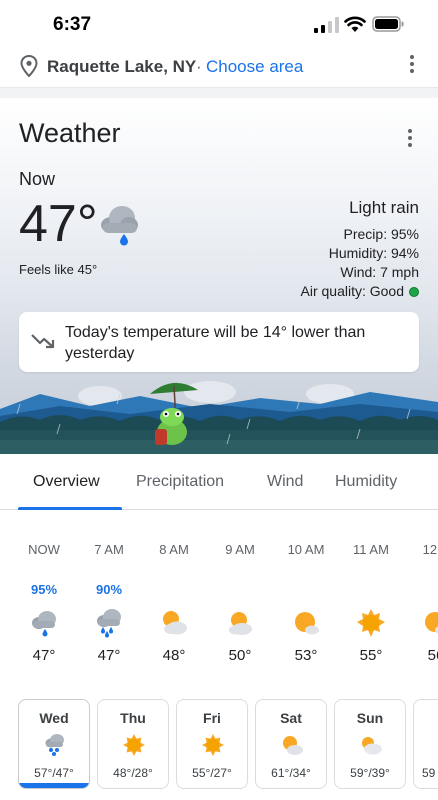  What do you see at coordinates (373, 253) in the screenshot?
I see `humidity-value: Humidity: 94%` at bounding box center [373, 253].